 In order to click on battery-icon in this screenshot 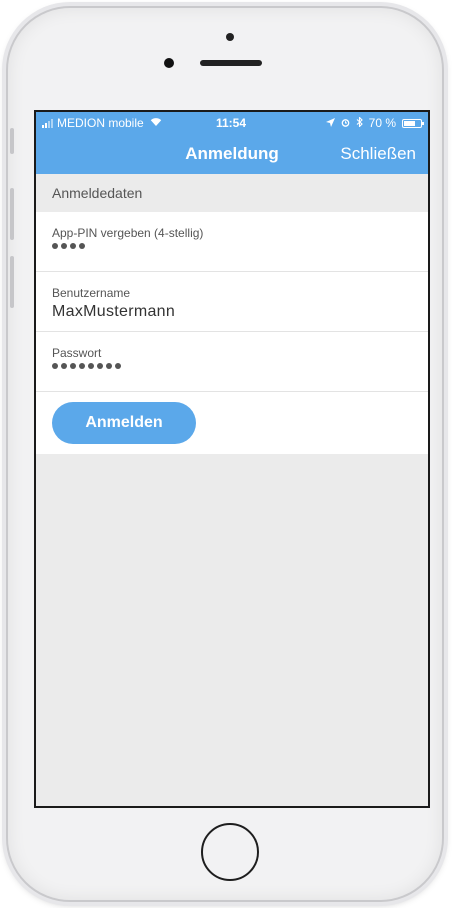, I will do `click(413, 123)`.